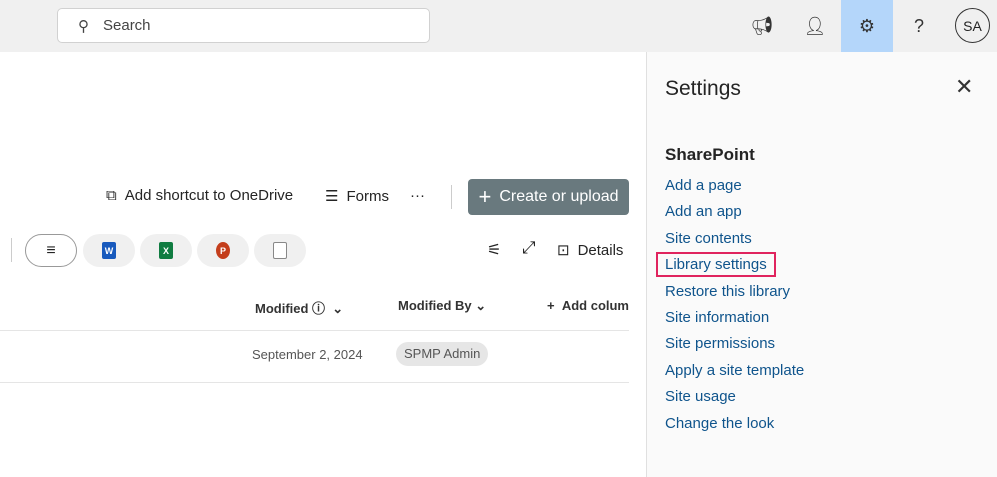 This screenshot has width=997, height=477. What do you see at coordinates (867, 26) in the screenshot?
I see `gear-icon: ⚙` at bounding box center [867, 26].